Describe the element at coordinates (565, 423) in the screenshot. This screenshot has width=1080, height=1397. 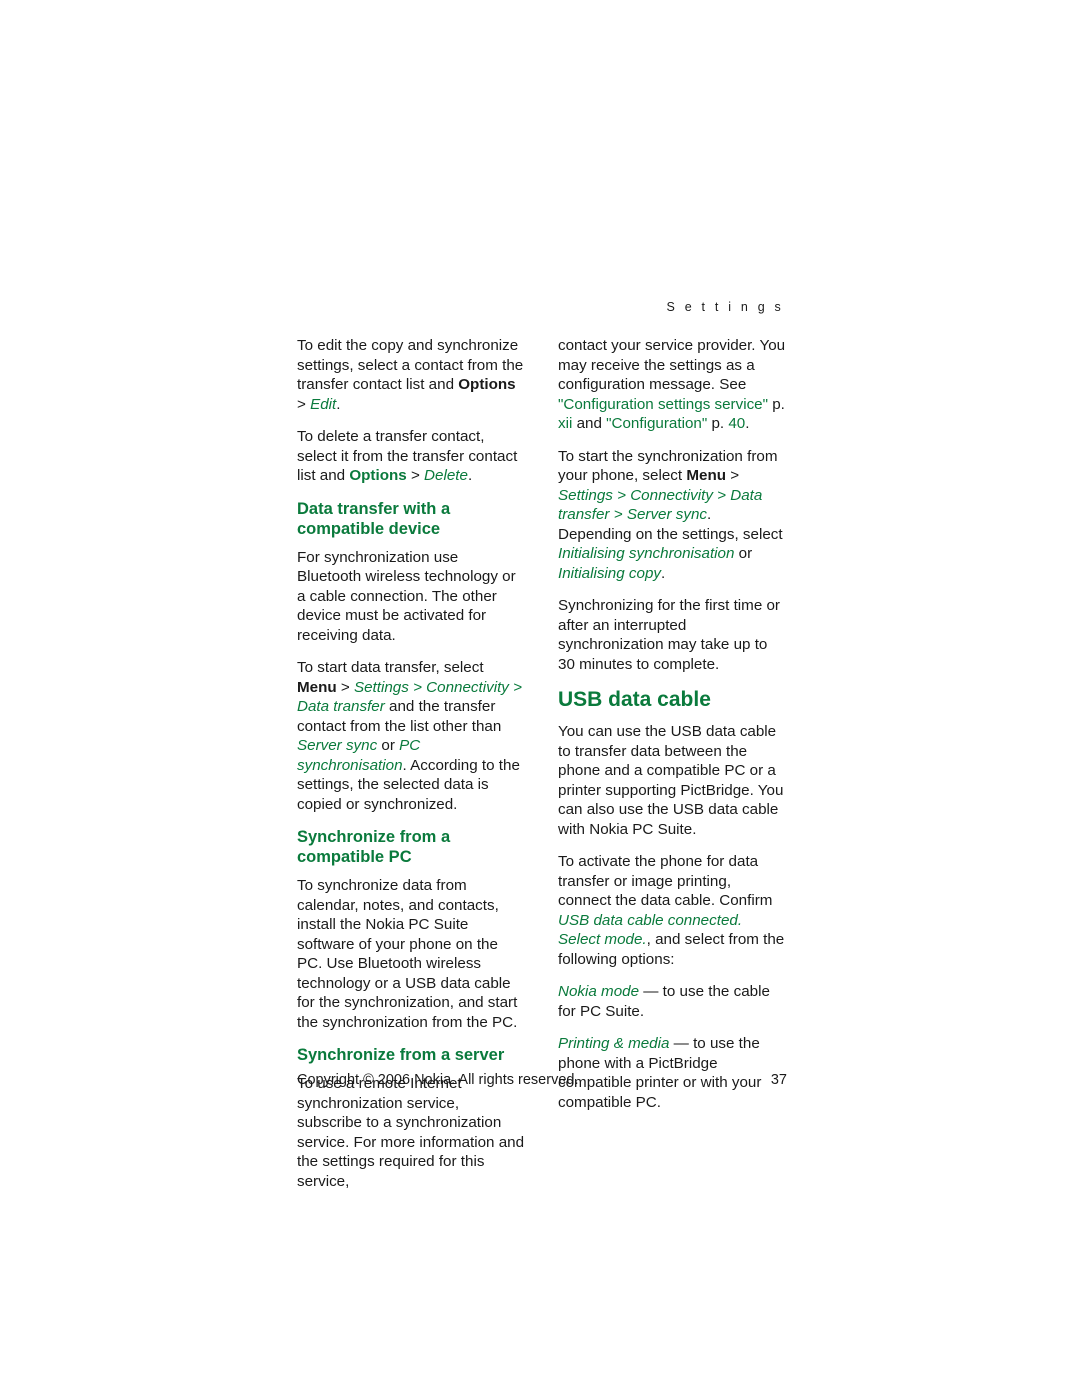
I see `text-run-green-pagenum: xii` at that location.